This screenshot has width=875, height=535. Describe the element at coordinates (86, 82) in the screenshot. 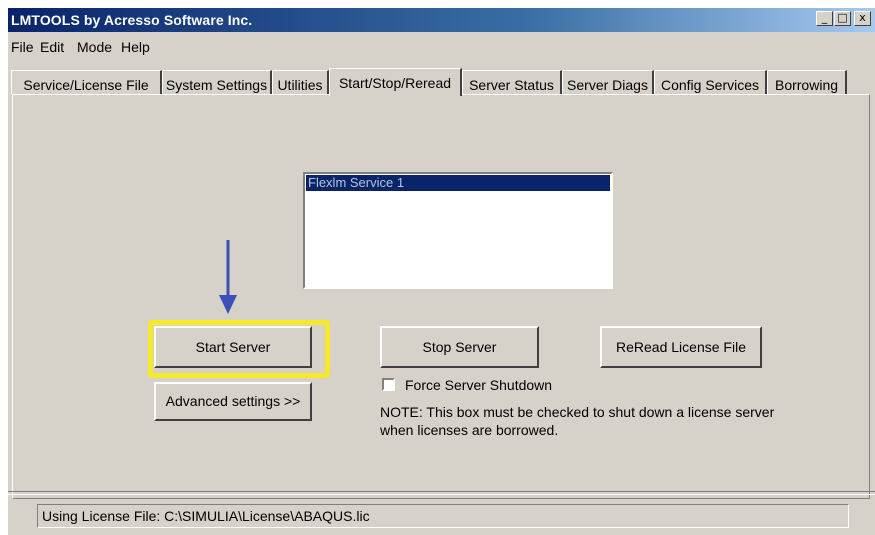

I see `tab-service-license-file: Service/License File` at that location.